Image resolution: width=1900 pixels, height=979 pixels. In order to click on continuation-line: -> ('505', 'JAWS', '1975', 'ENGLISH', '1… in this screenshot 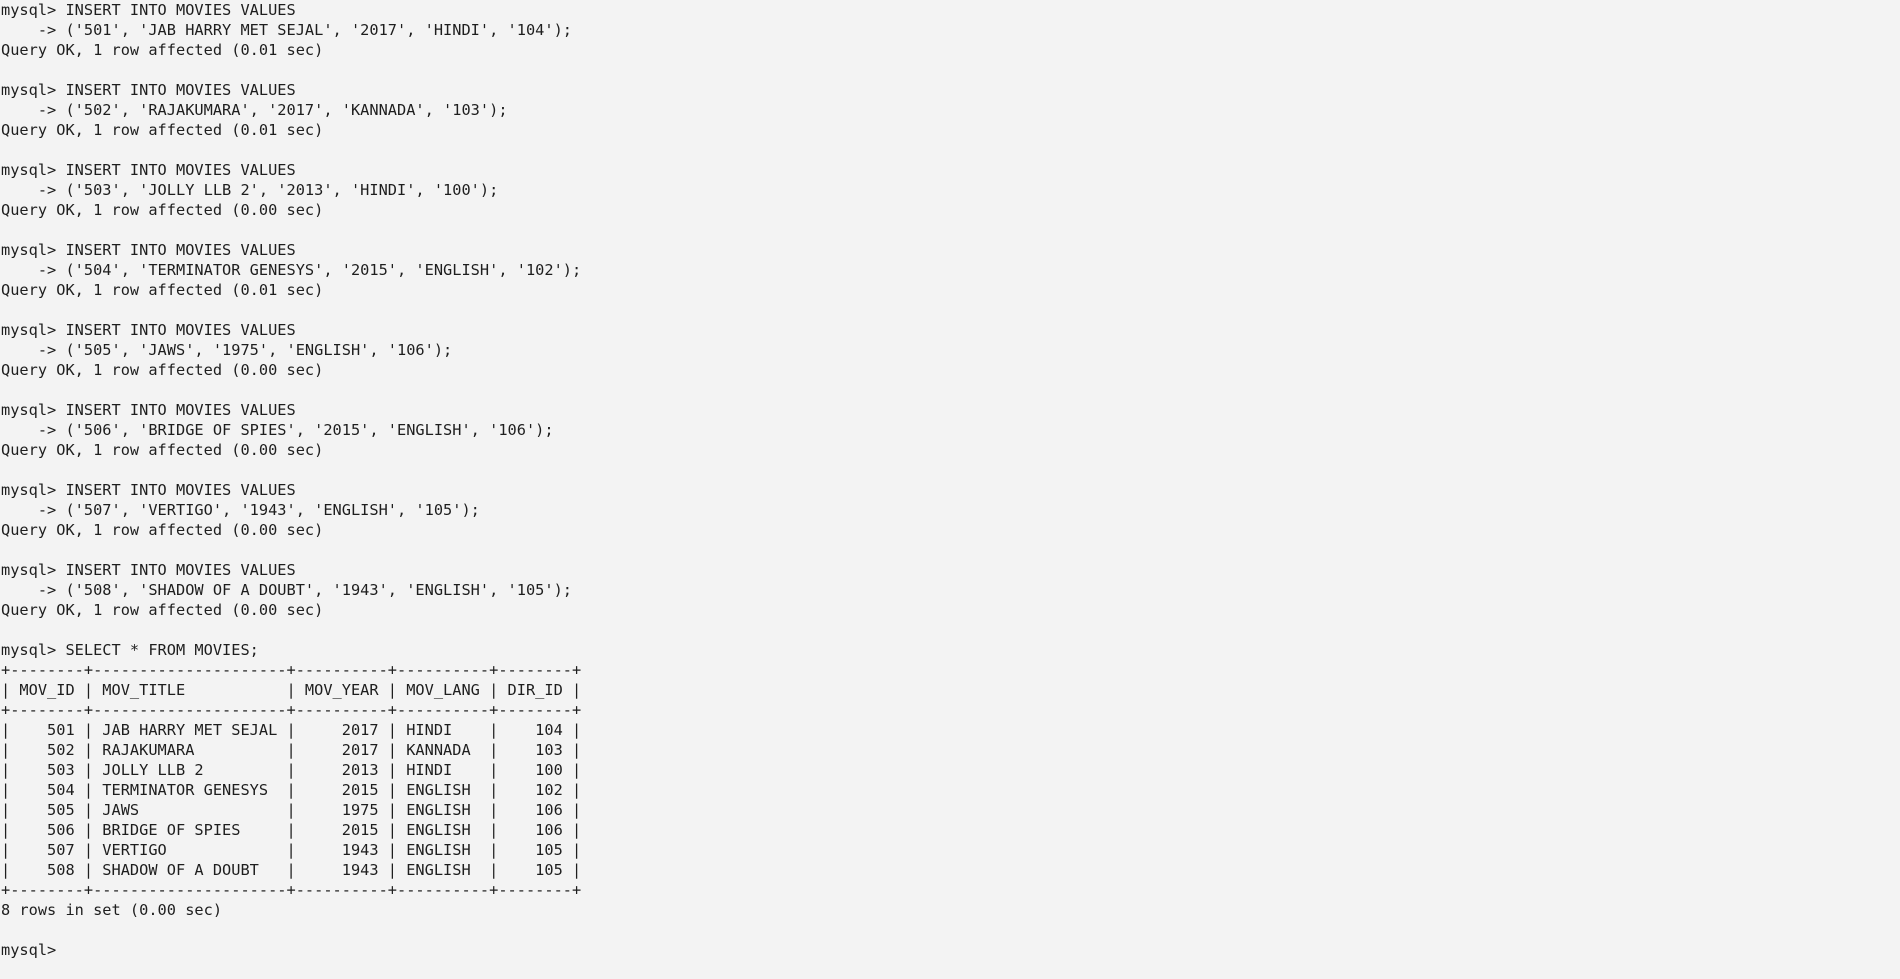, I will do `click(227, 350)`.